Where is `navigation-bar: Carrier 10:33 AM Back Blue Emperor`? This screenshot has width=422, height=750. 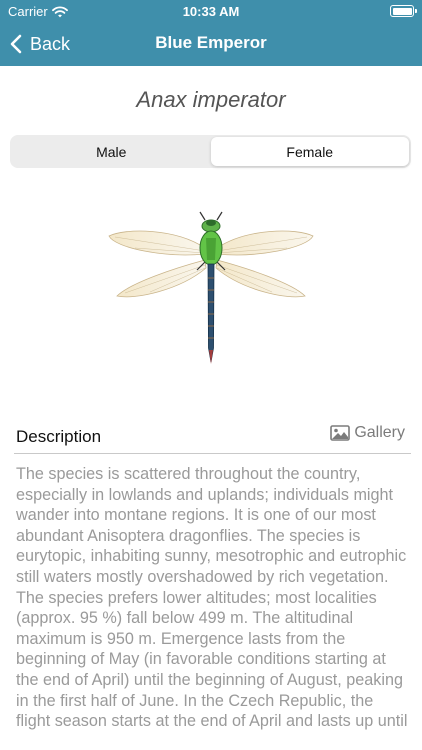
navigation-bar: Carrier 10:33 AM Back Blue Emperor is located at coordinates (211, 33).